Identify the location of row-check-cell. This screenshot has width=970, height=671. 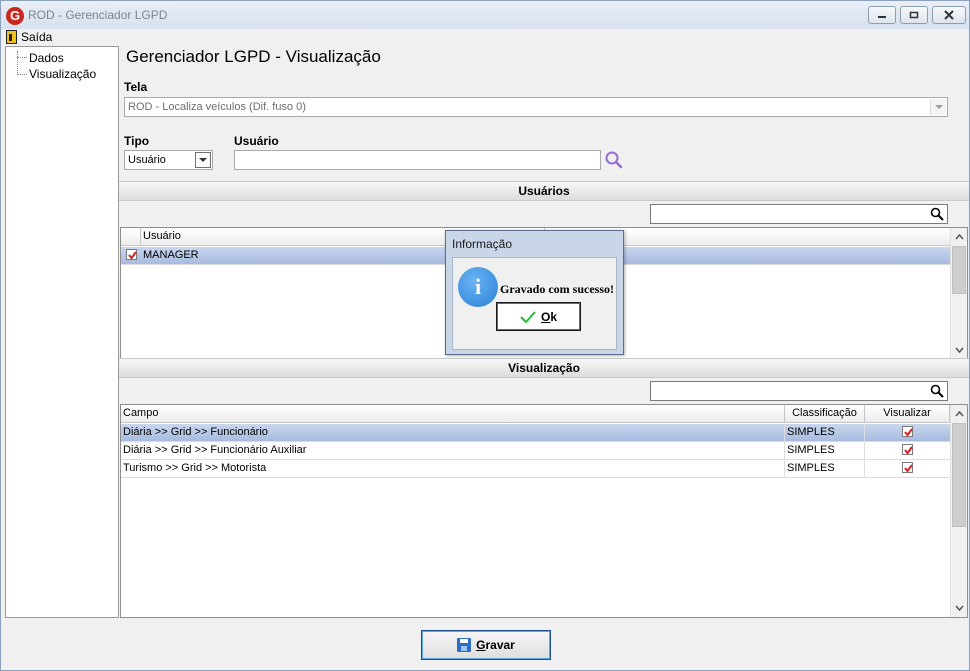
(131, 255).